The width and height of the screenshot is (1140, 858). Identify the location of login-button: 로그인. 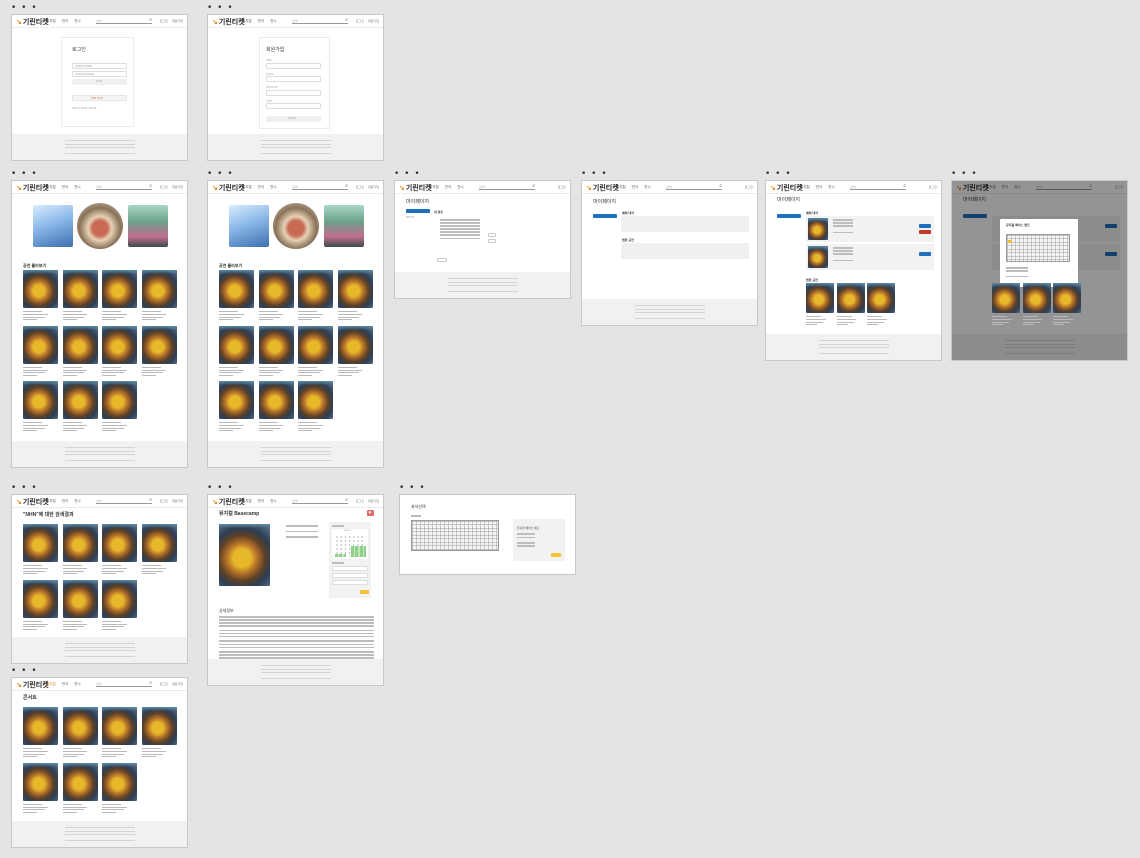
(99, 82).